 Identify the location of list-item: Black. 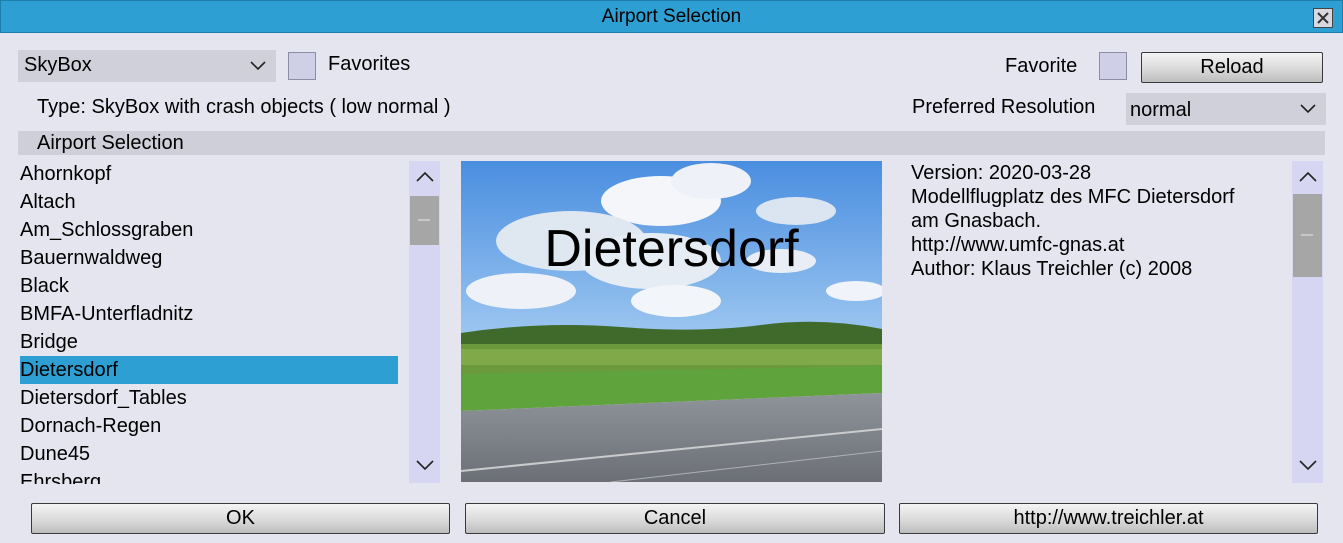
(209, 286).